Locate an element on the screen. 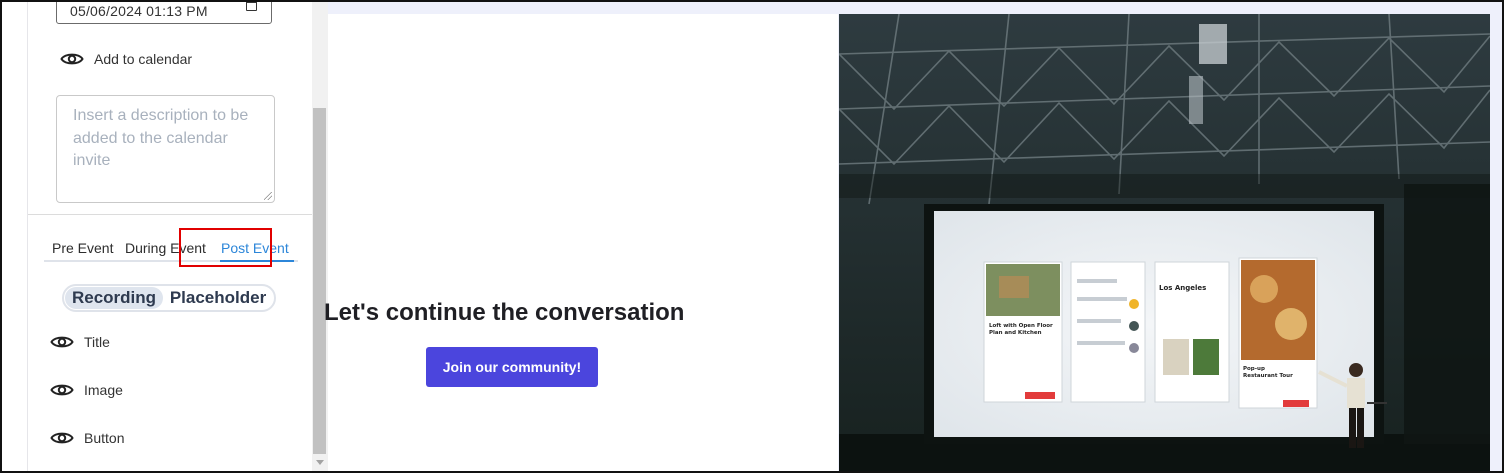 The image size is (1504, 473). svg-text: Plan and Kitchen is located at coordinates (1015, 333).